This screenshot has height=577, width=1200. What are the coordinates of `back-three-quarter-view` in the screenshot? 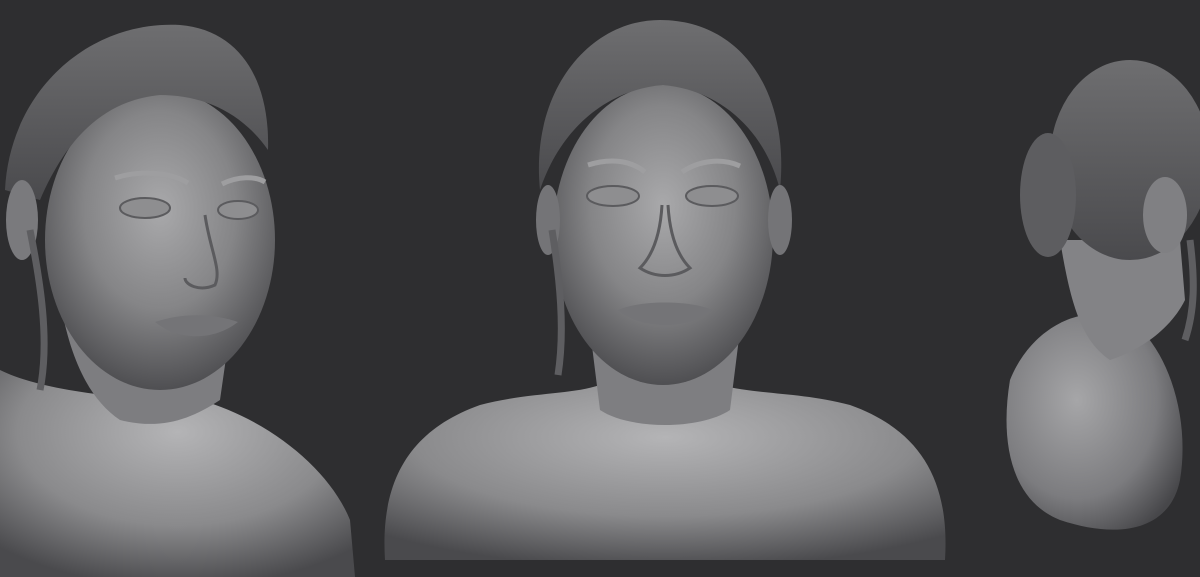 It's located at (1103, 295).